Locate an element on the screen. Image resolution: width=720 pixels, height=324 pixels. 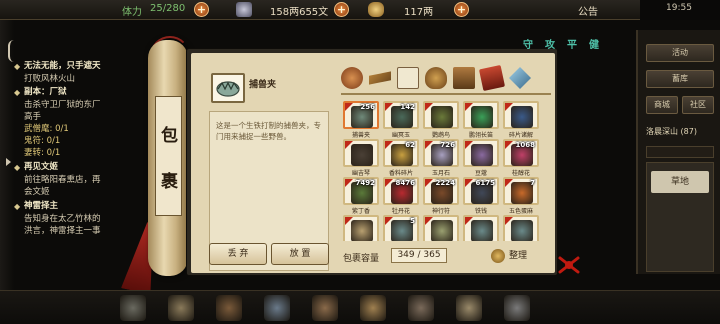
quest-title: 神雷择主 is located at coordinates (41, 206).